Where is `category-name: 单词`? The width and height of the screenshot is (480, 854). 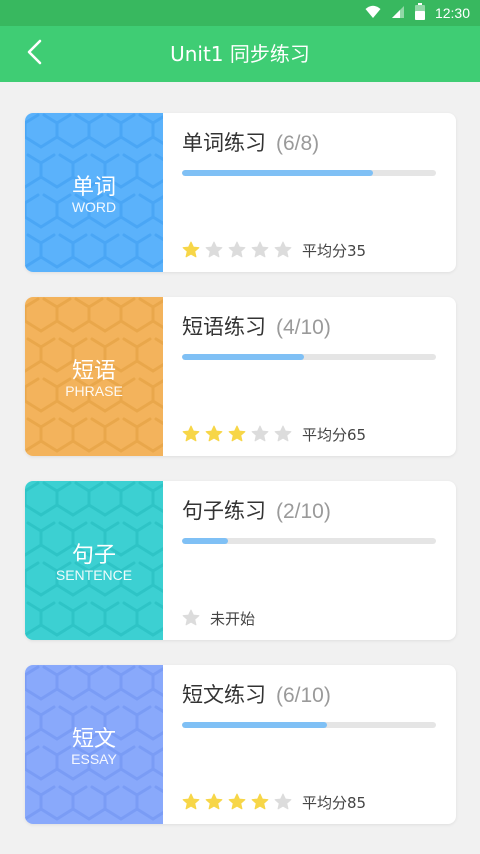
category-name: 单词 is located at coordinates (93, 187).